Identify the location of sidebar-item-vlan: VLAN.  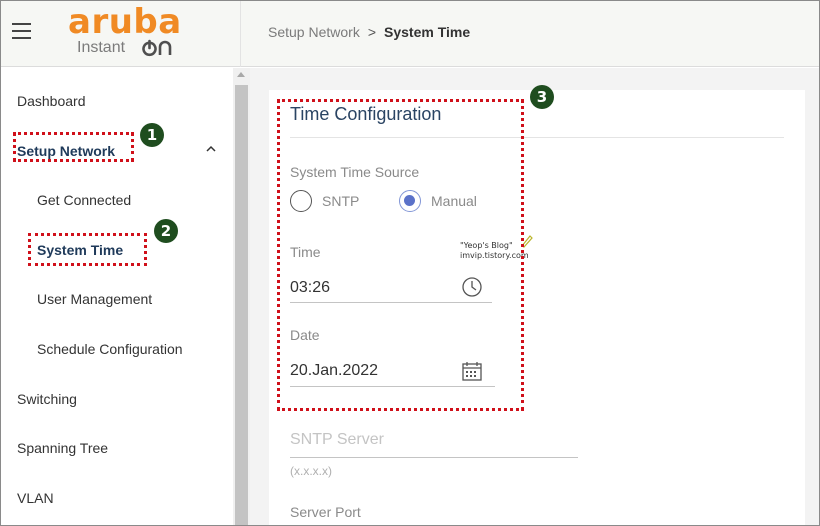
(35, 498).